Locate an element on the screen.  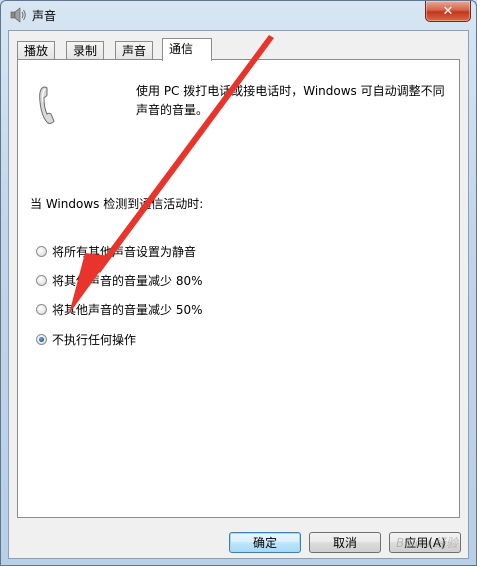
option-reduce-80: 将其他声音的音量减少 80% is located at coordinates (119, 280).